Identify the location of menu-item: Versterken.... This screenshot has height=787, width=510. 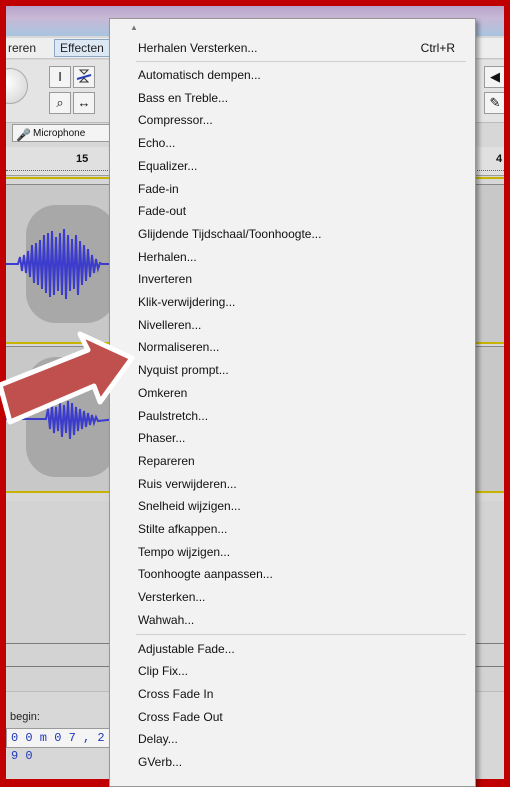
(292, 597).